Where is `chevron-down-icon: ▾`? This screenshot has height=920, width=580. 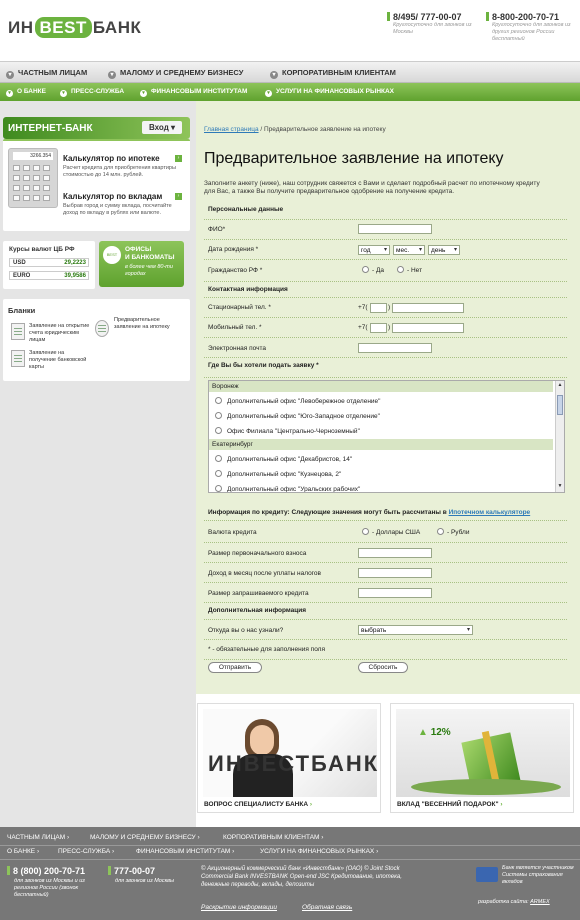 chevron-down-icon: ▾ is located at coordinates (9, 93).